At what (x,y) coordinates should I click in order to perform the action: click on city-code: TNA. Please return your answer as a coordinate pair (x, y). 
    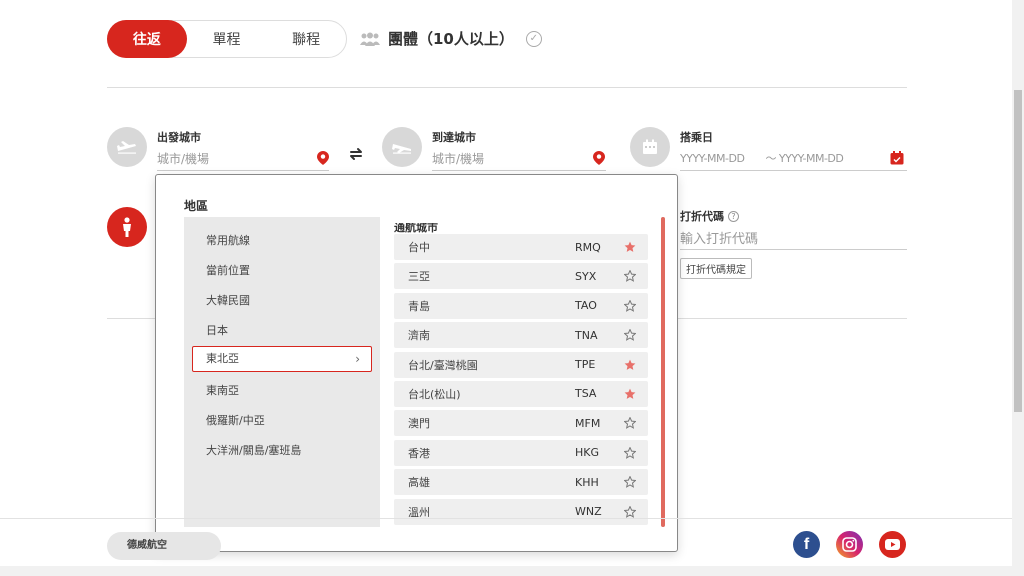
    Looking at the image, I should click on (586, 335).